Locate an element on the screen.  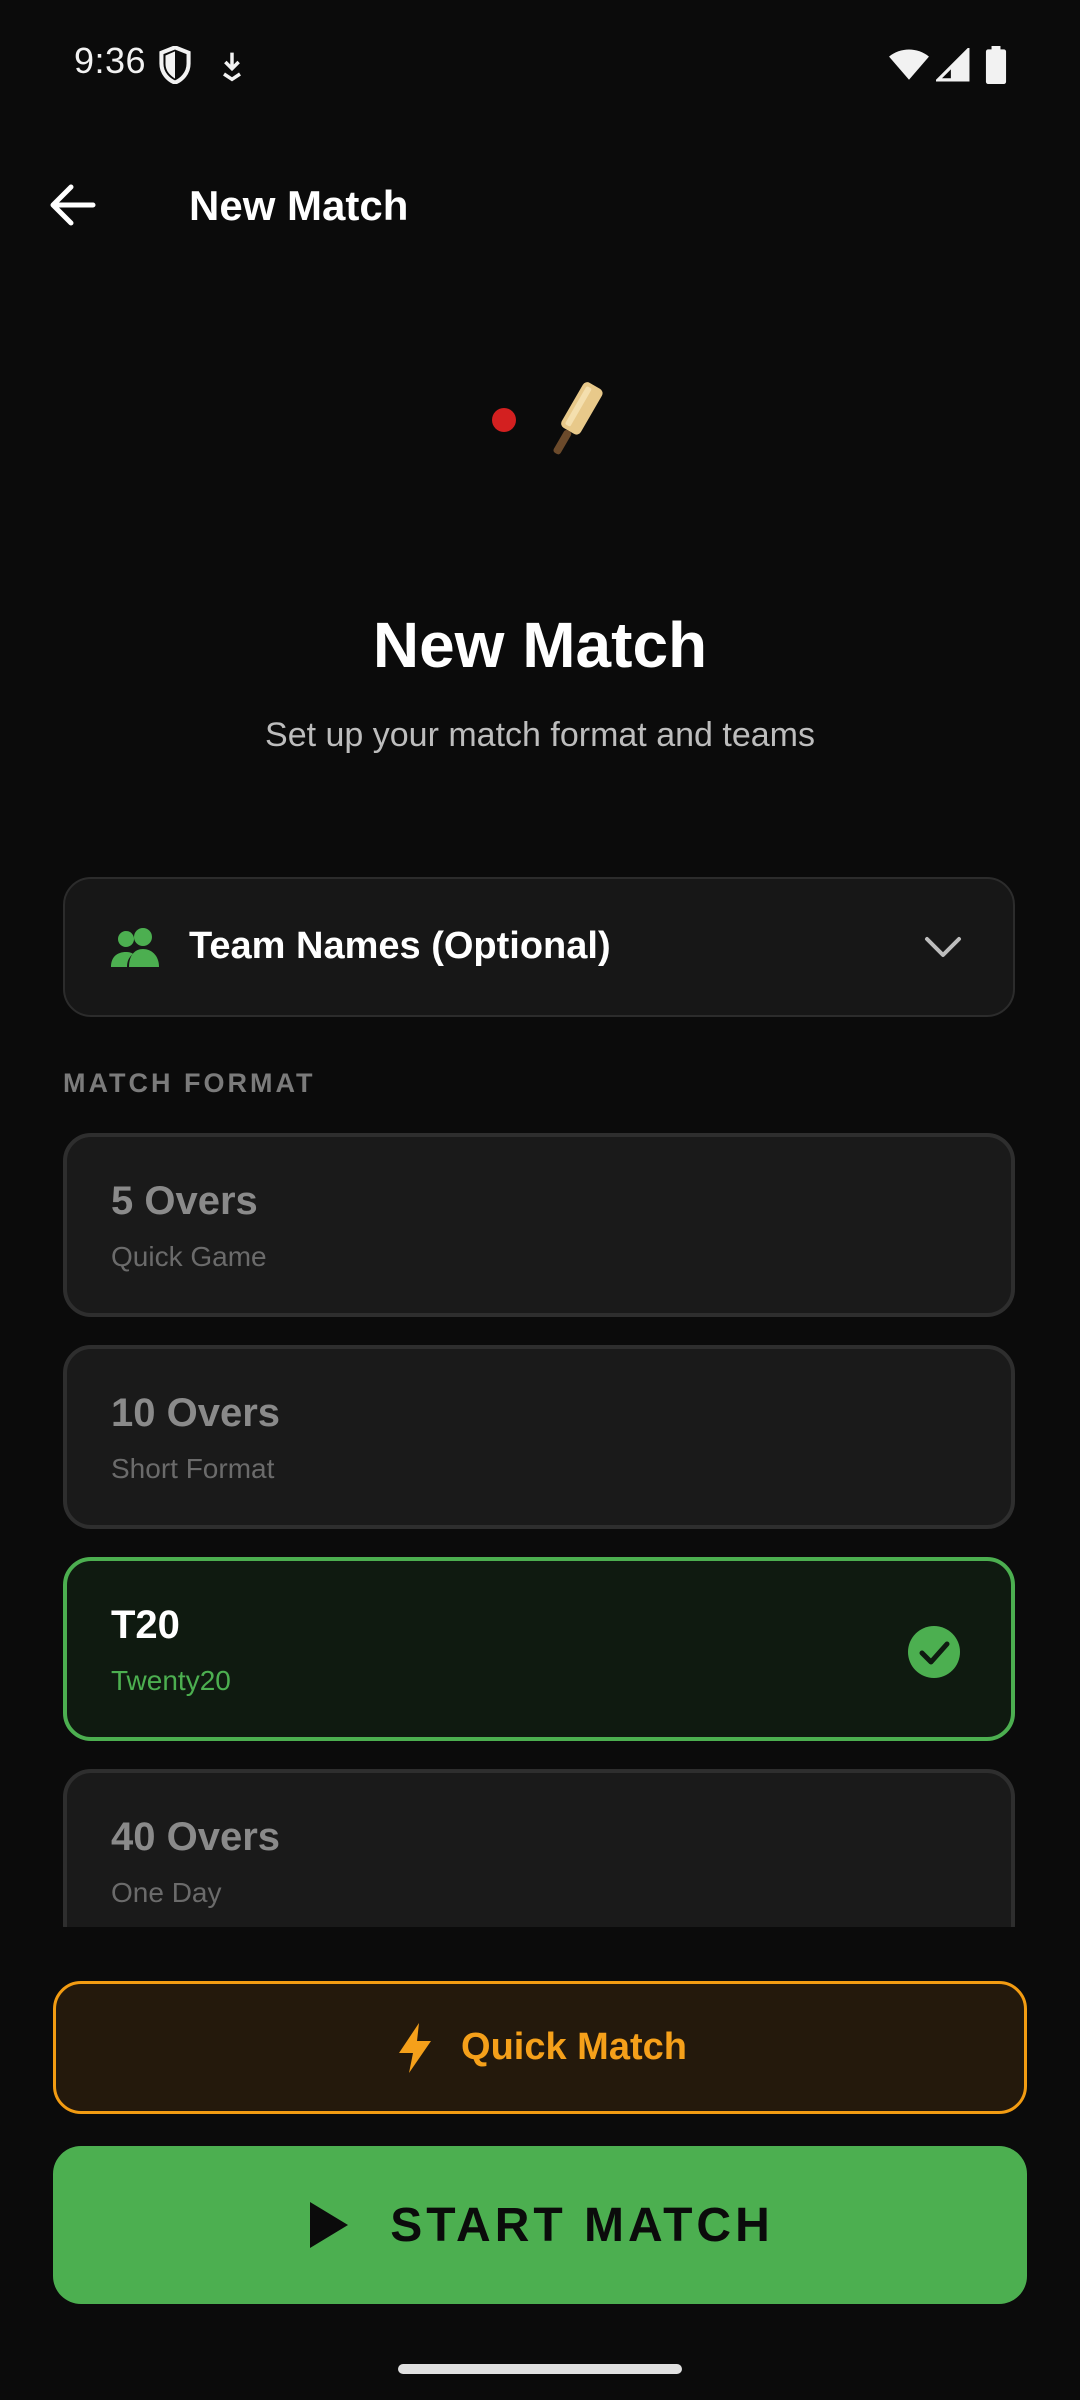
app-title: New Match is located at coordinates (299, 205).